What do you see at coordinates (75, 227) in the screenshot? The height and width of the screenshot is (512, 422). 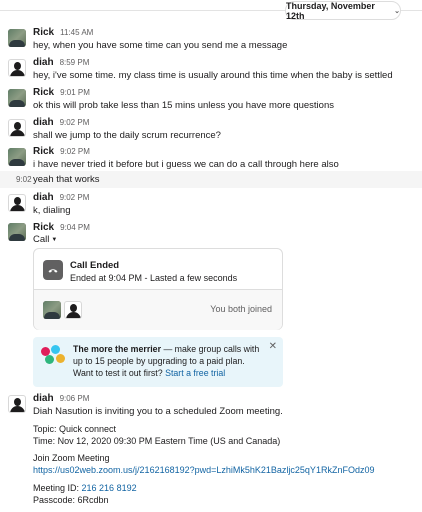 I see `timestamp: 9:04 PM` at bounding box center [75, 227].